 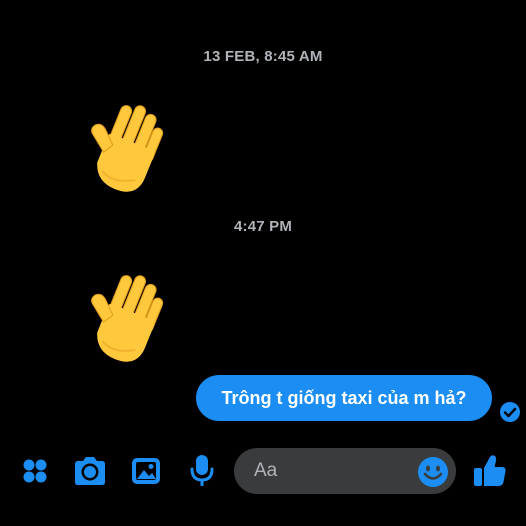 I want to click on microphone-button, so click(x=202, y=471).